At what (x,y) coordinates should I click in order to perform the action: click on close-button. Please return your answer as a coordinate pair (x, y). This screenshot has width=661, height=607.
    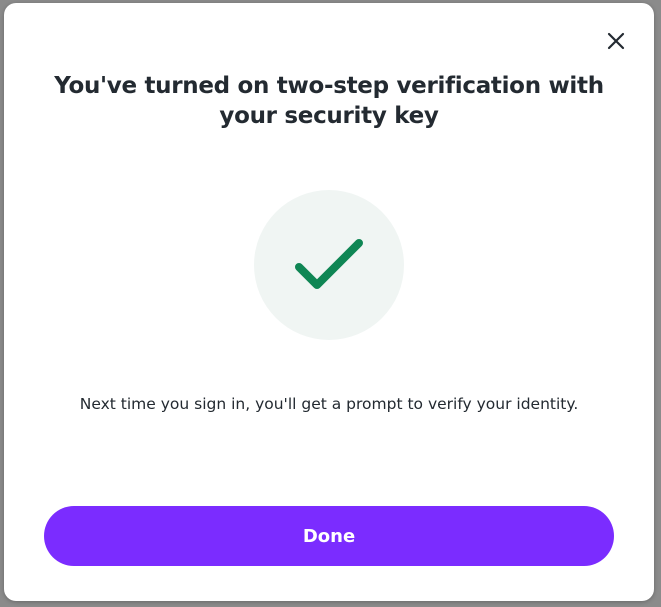
    Looking at the image, I should click on (616, 41).